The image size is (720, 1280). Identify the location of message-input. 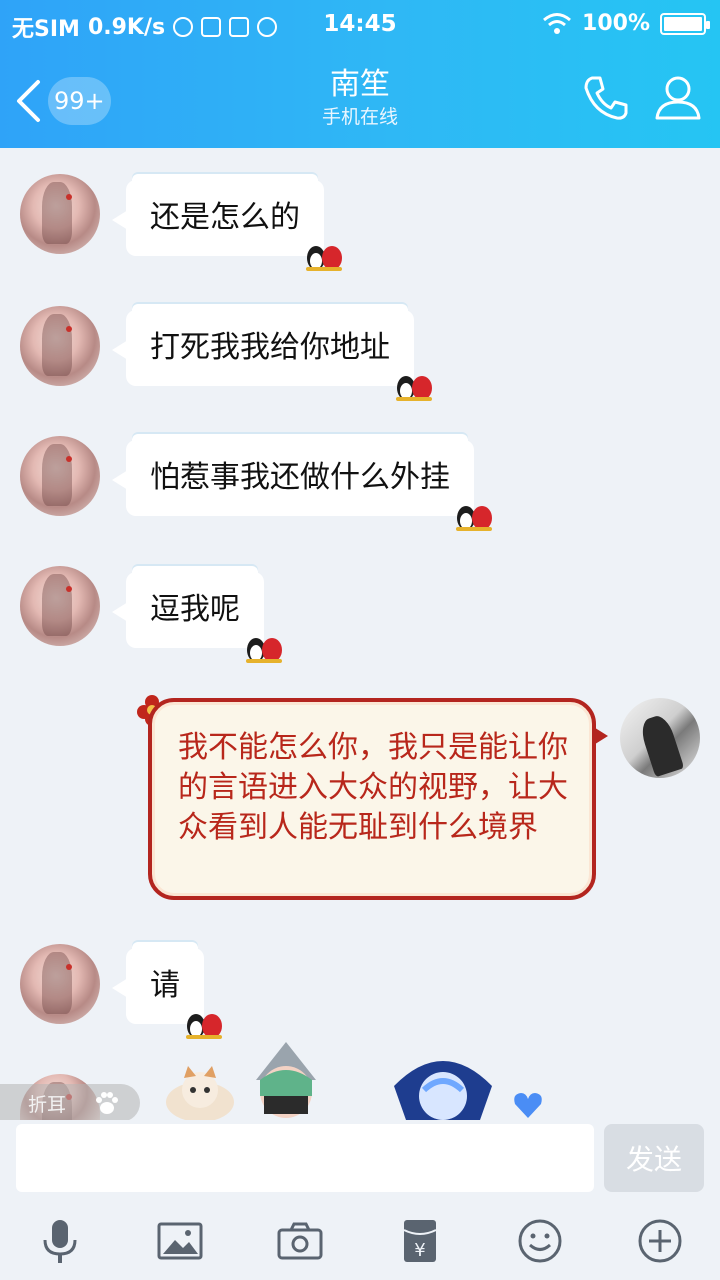
(305, 1158).